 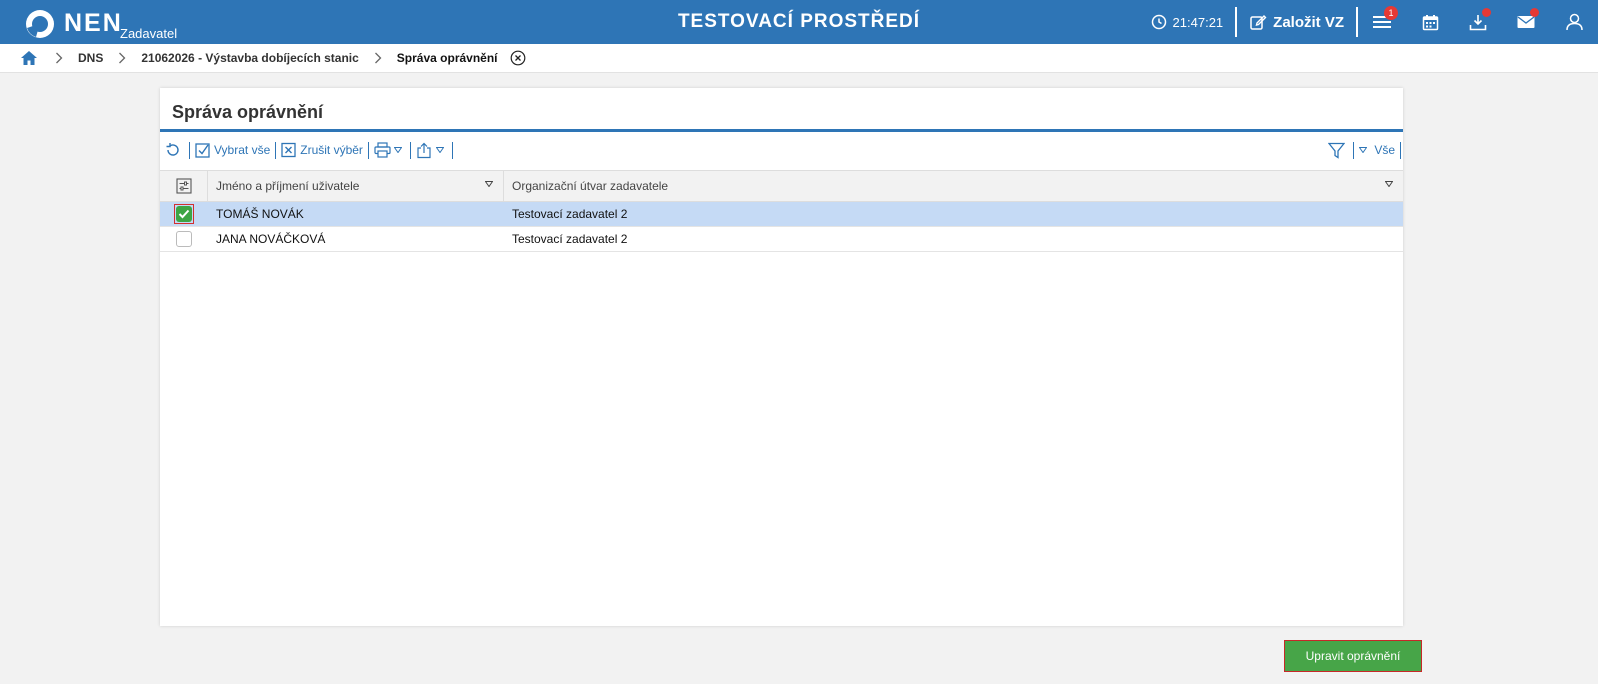 I want to click on logo-text: NEN, so click(x=93, y=23).